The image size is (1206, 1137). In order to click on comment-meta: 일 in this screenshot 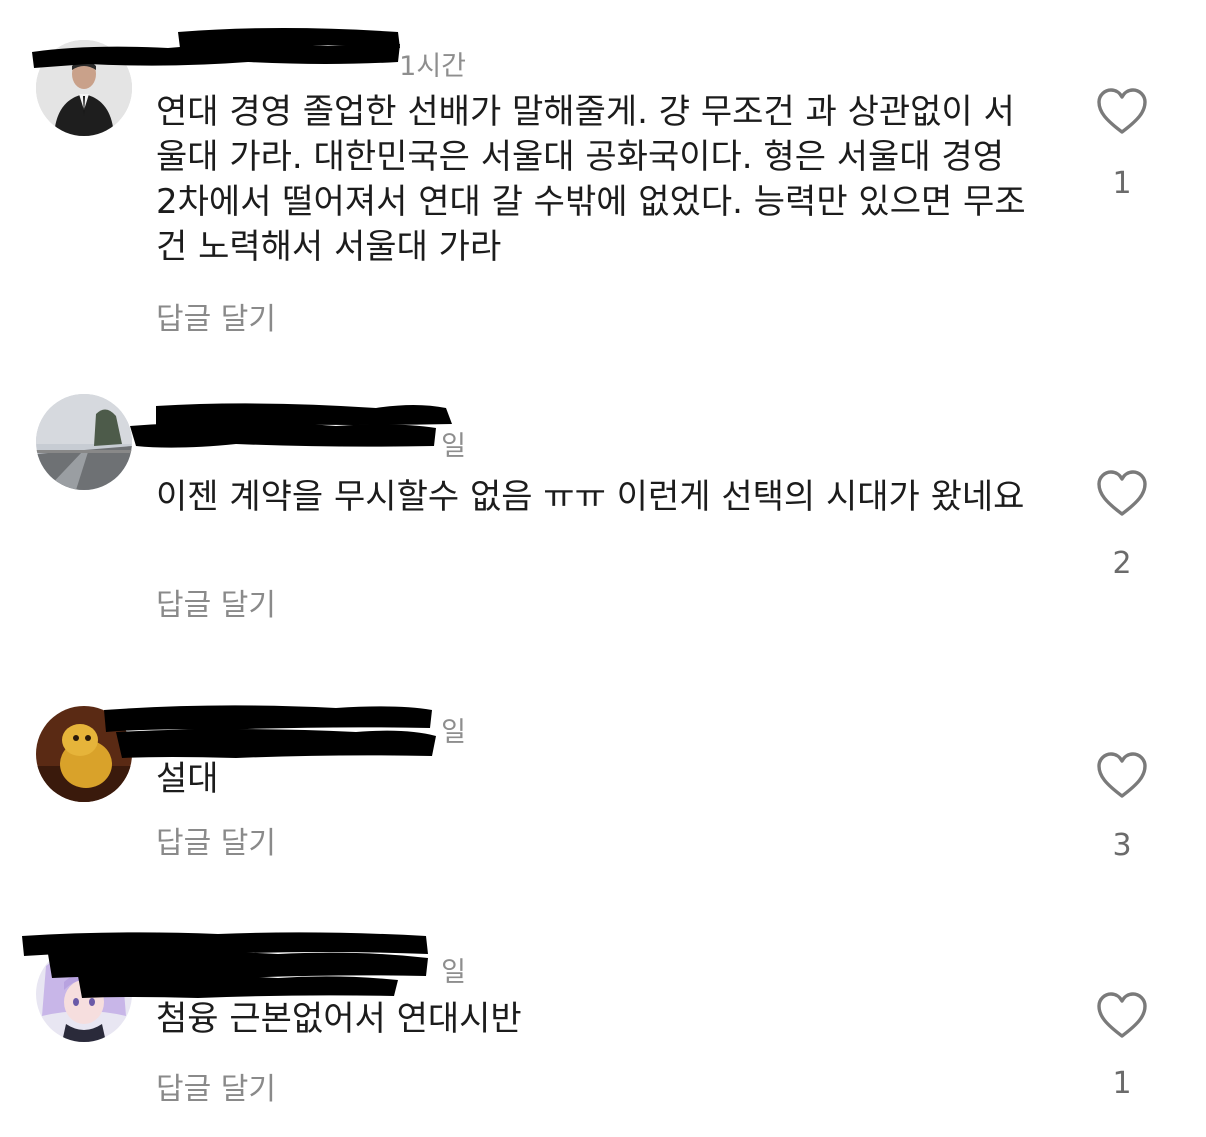, I will do `click(311, 967)`.